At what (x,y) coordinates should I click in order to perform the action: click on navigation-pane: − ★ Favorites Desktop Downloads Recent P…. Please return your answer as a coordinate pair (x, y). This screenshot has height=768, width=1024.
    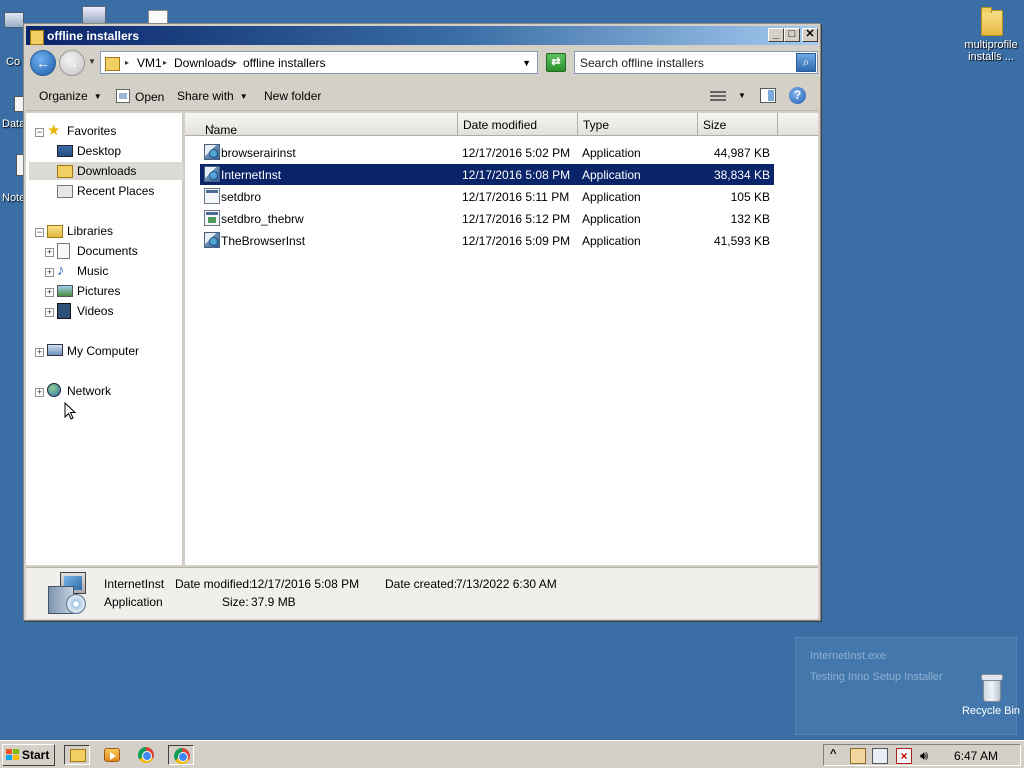
    Looking at the image, I should click on (104, 339).